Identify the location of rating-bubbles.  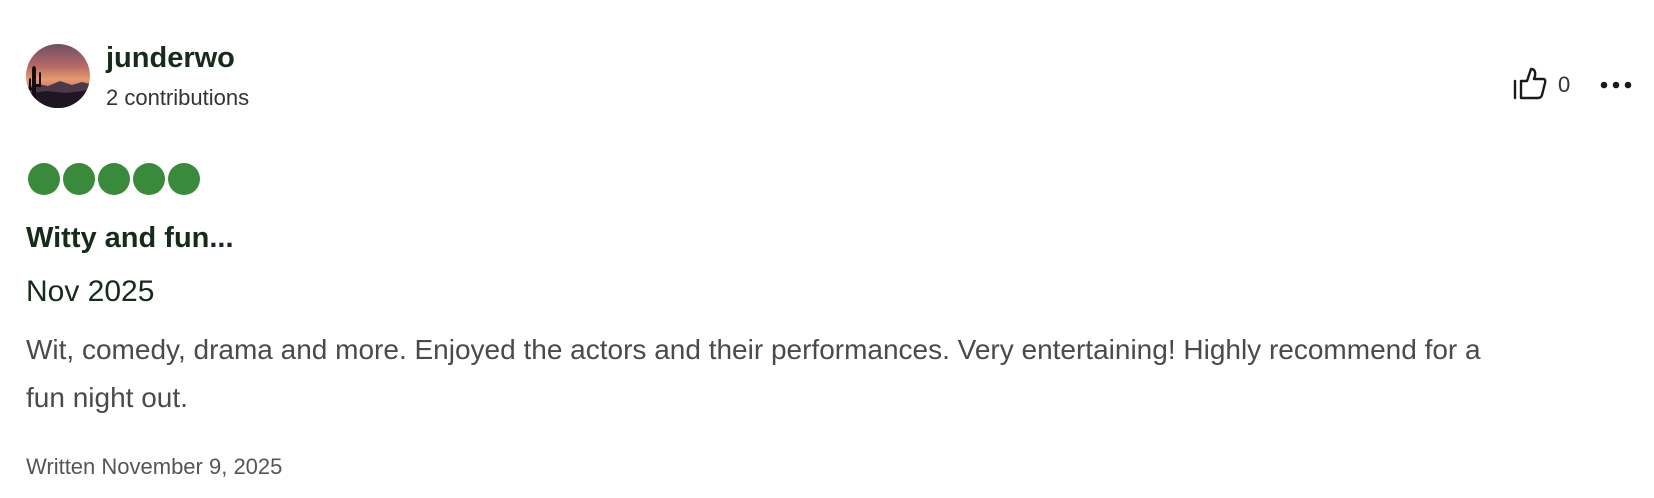
(114, 179).